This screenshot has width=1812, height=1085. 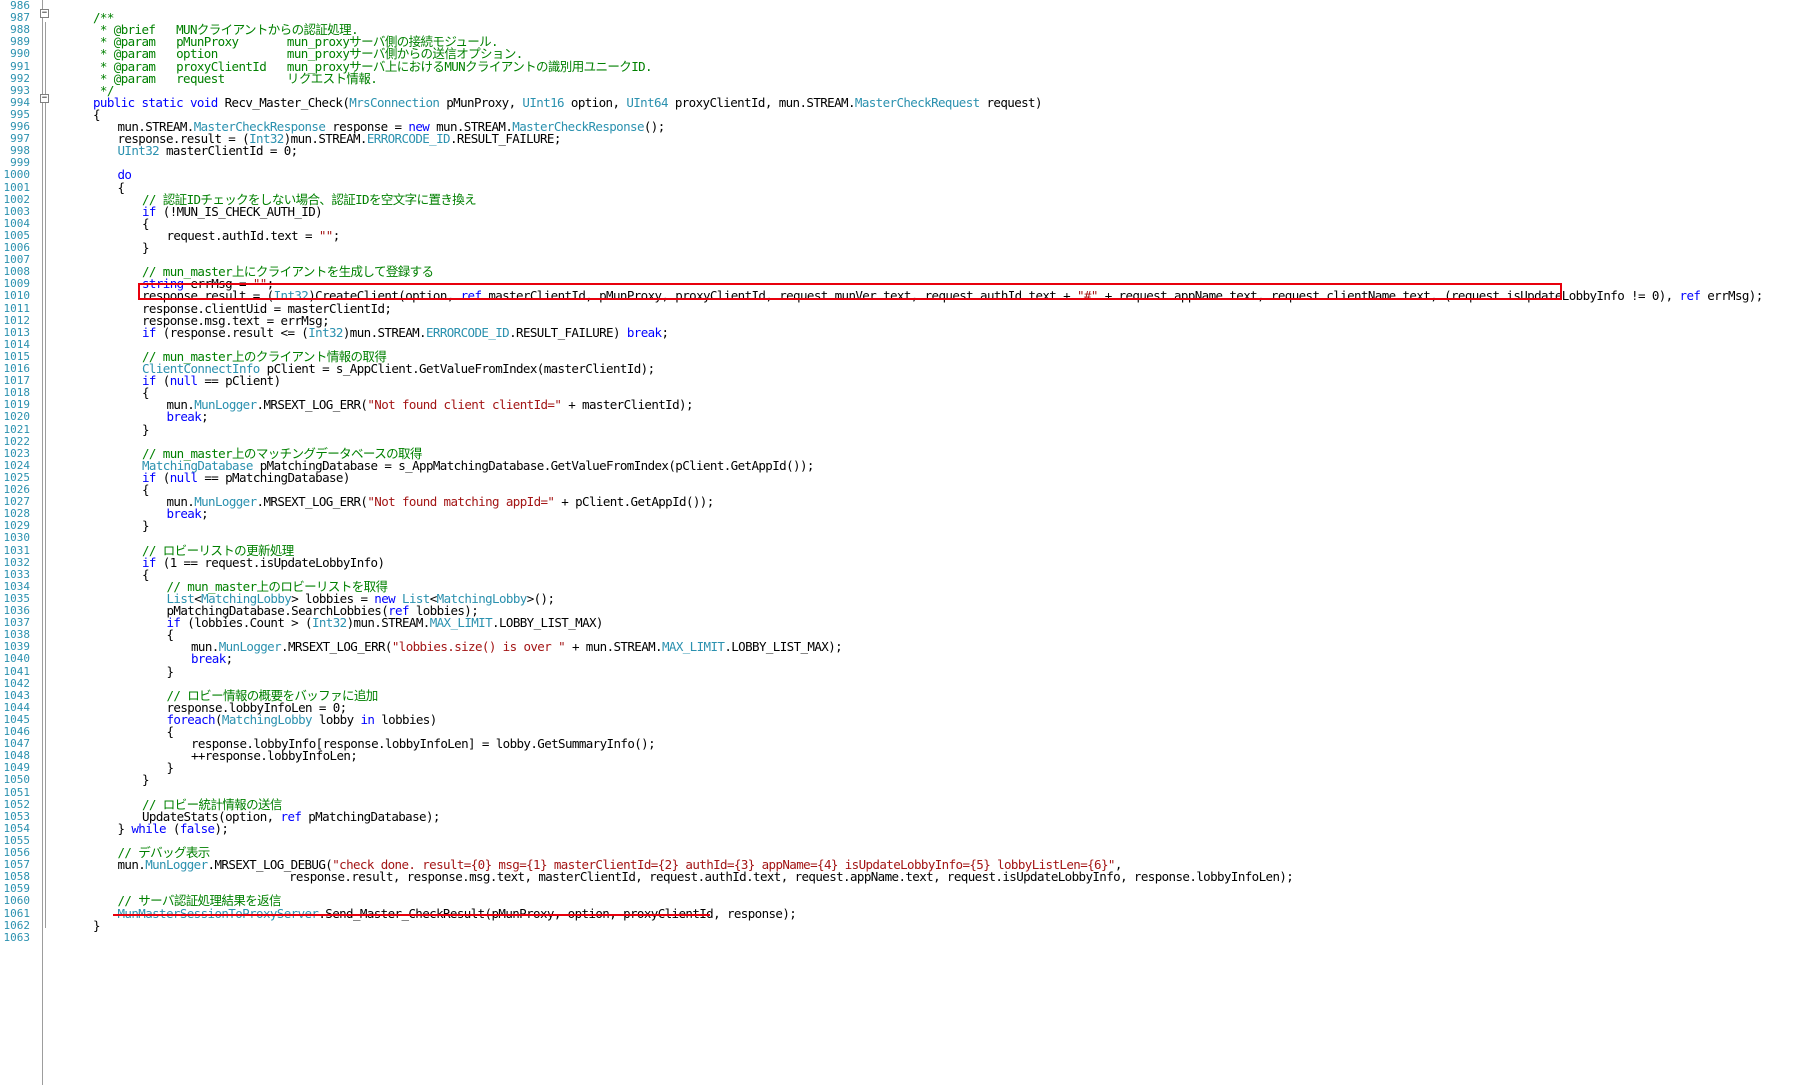 What do you see at coordinates (17, 937) in the screenshot?
I see `line-number: 1063` at bounding box center [17, 937].